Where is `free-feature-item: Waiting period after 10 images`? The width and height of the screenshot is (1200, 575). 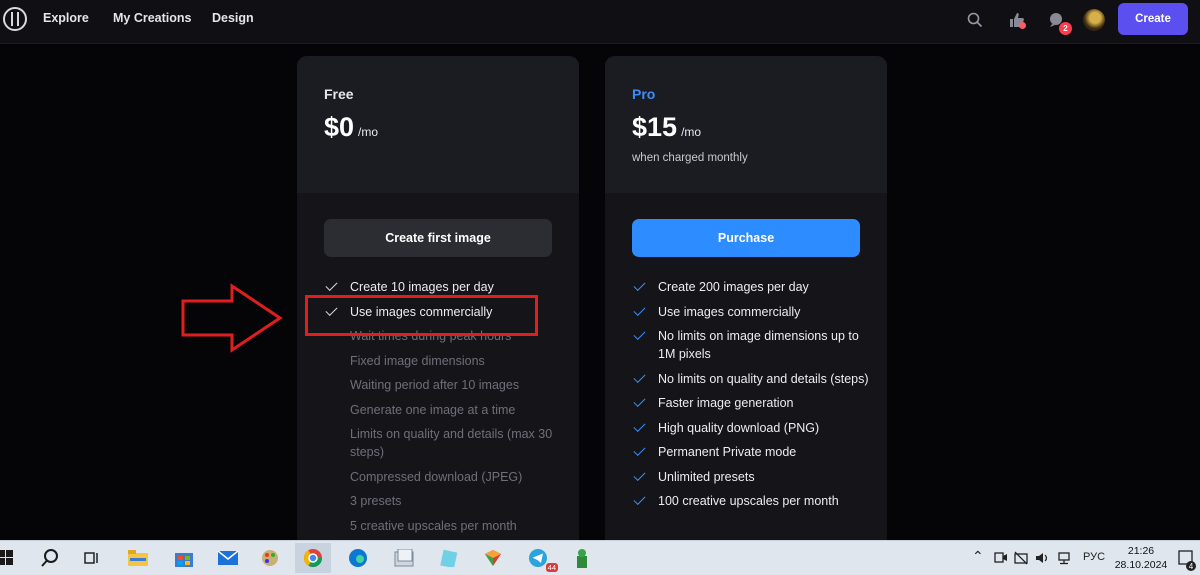
free-feature-item: Waiting period after 10 images is located at coordinates (444, 385).